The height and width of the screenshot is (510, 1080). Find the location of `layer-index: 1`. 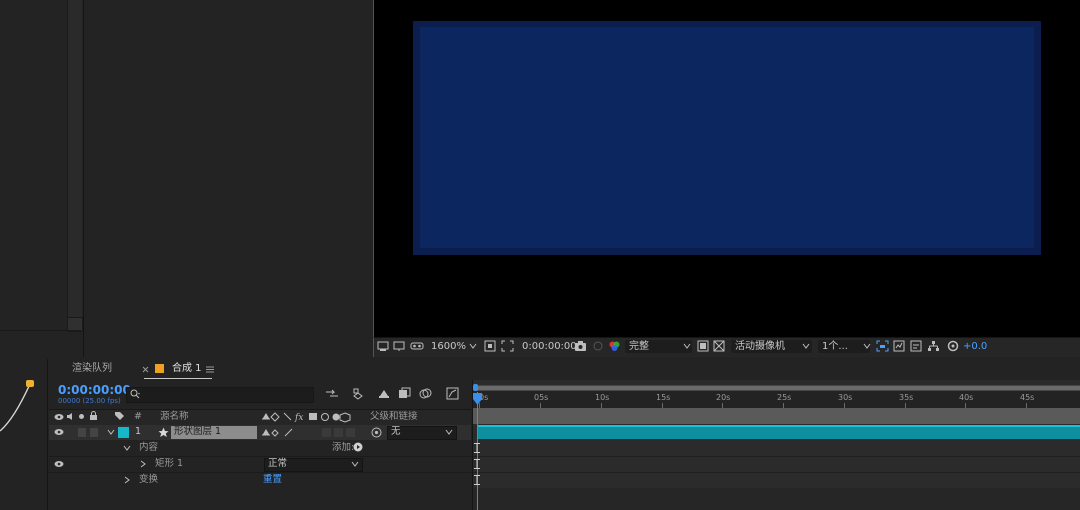

layer-index: 1 is located at coordinates (138, 431).